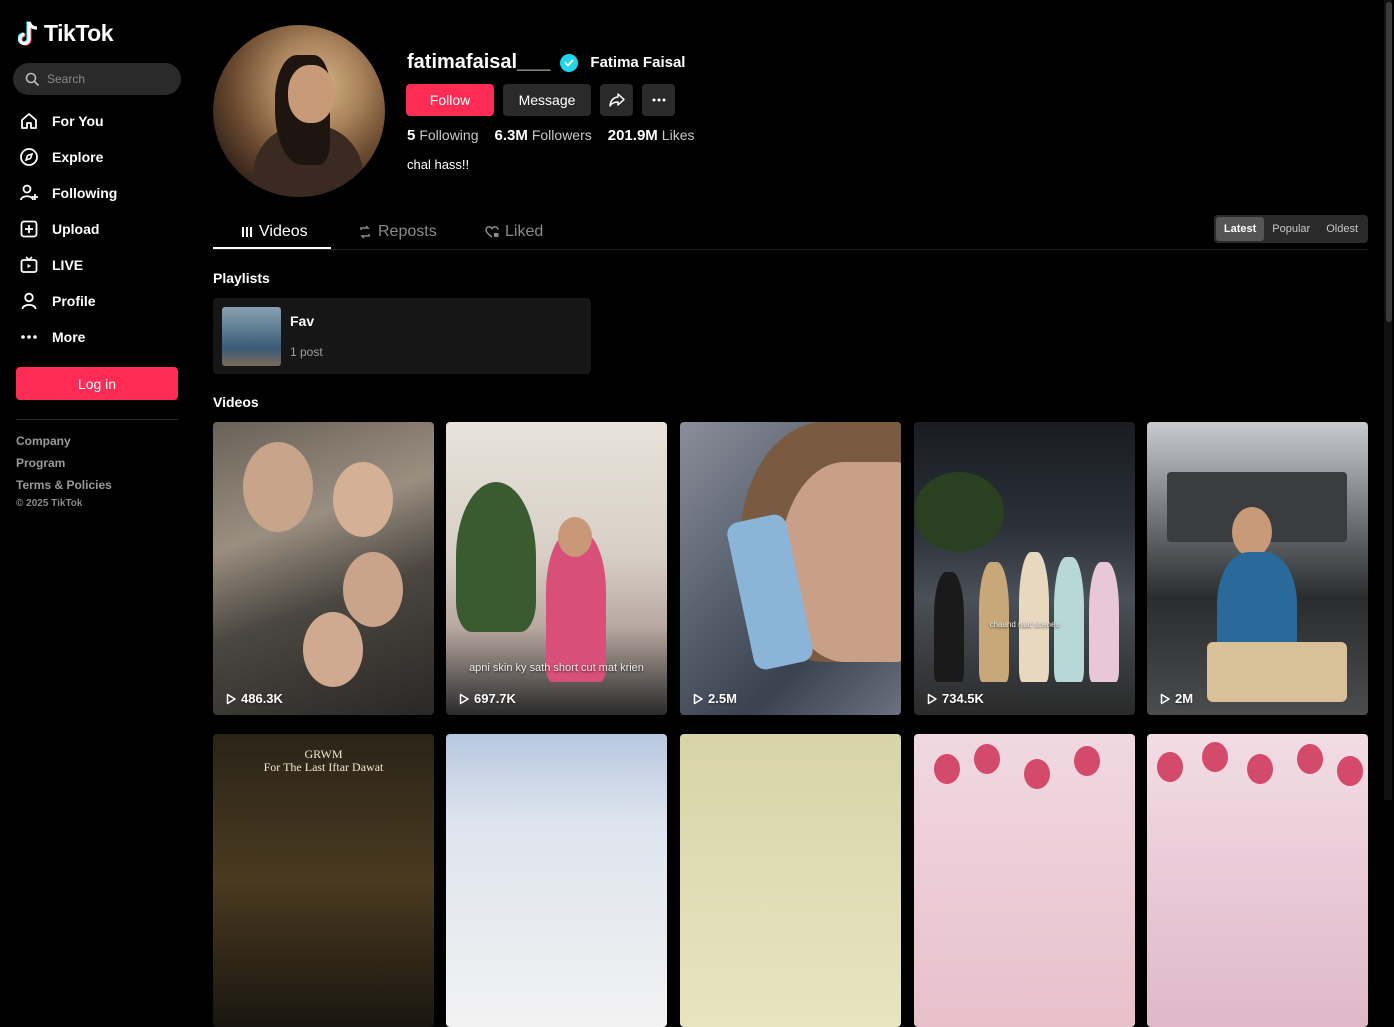 The image size is (1394, 1027). What do you see at coordinates (323, 767) in the screenshot?
I see `overlay-title-line: For The Last Iftar Dawat` at bounding box center [323, 767].